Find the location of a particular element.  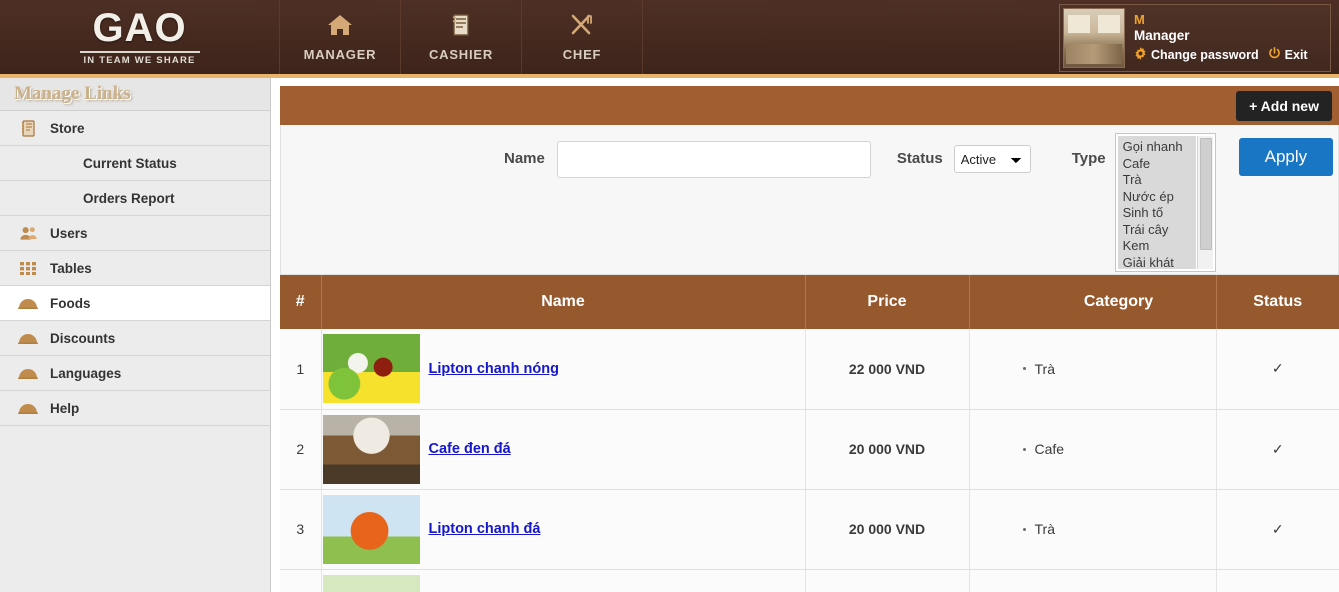

type-label: Type is located at coordinates (1088, 158).